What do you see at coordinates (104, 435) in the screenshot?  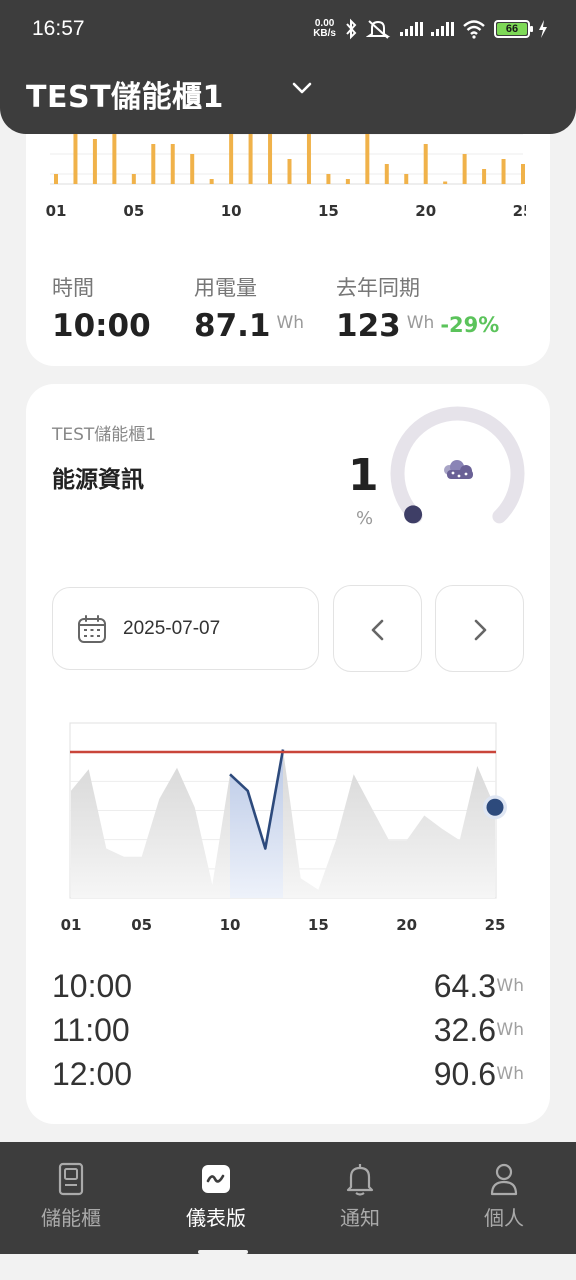 I see `device-name: TEST儲能櫃1` at bounding box center [104, 435].